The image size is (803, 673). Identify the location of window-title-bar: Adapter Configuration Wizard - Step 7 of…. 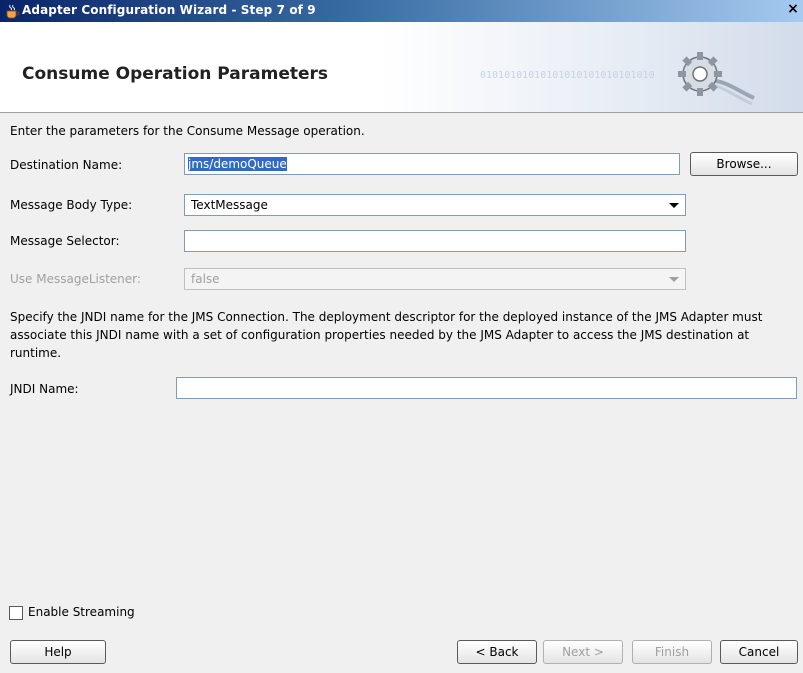
(401, 11).